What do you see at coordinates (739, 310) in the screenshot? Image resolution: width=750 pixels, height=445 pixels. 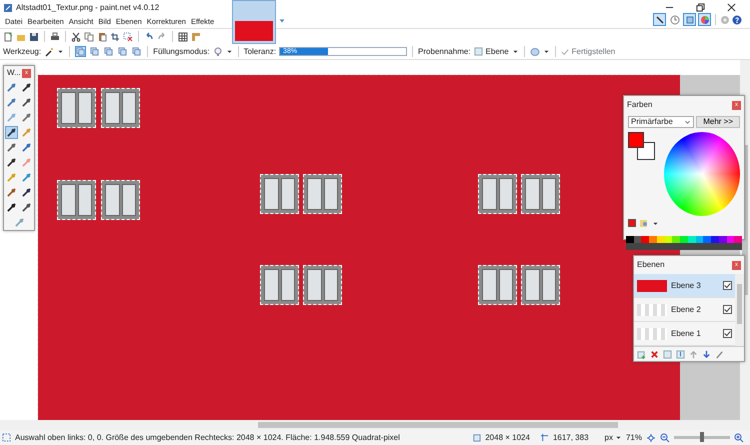 I see `layers-scrollbar` at bounding box center [739, 310].